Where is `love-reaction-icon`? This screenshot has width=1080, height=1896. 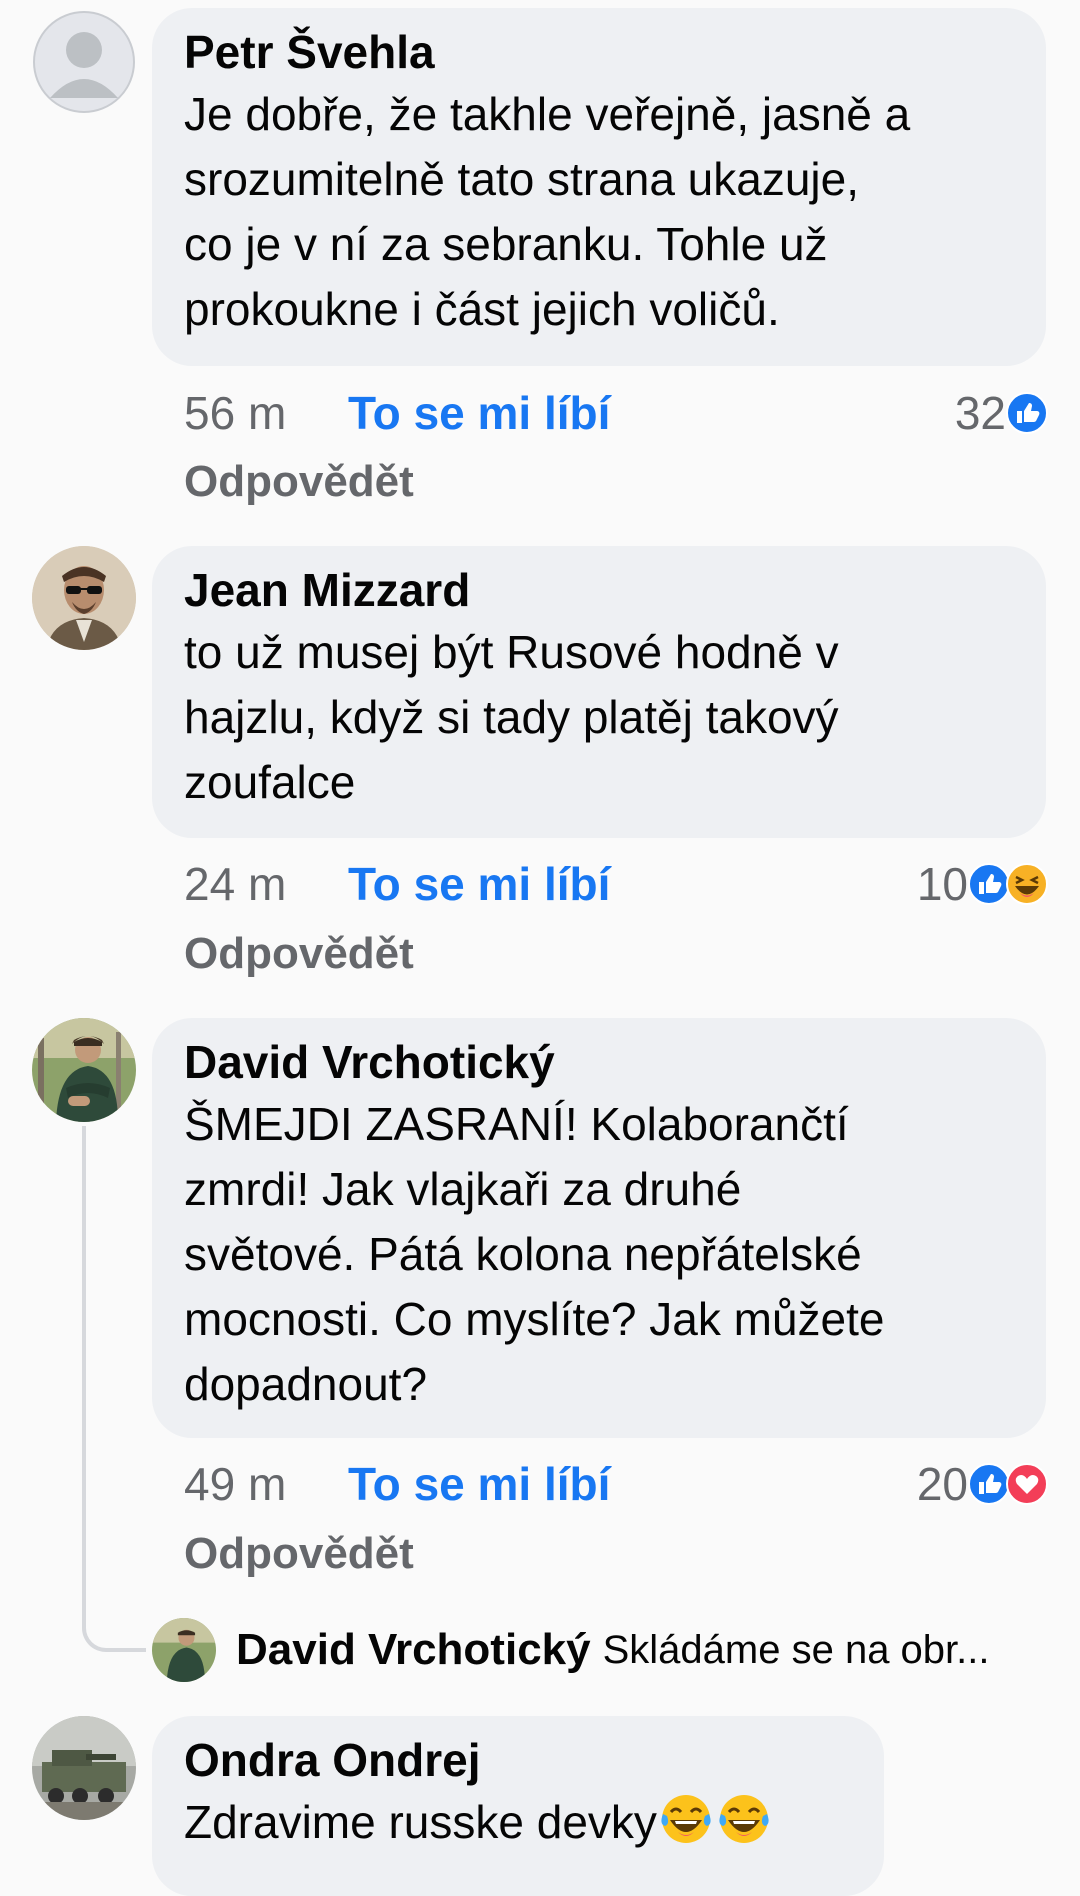
love-reaction-icon is located at coordinates (1027, 1484).